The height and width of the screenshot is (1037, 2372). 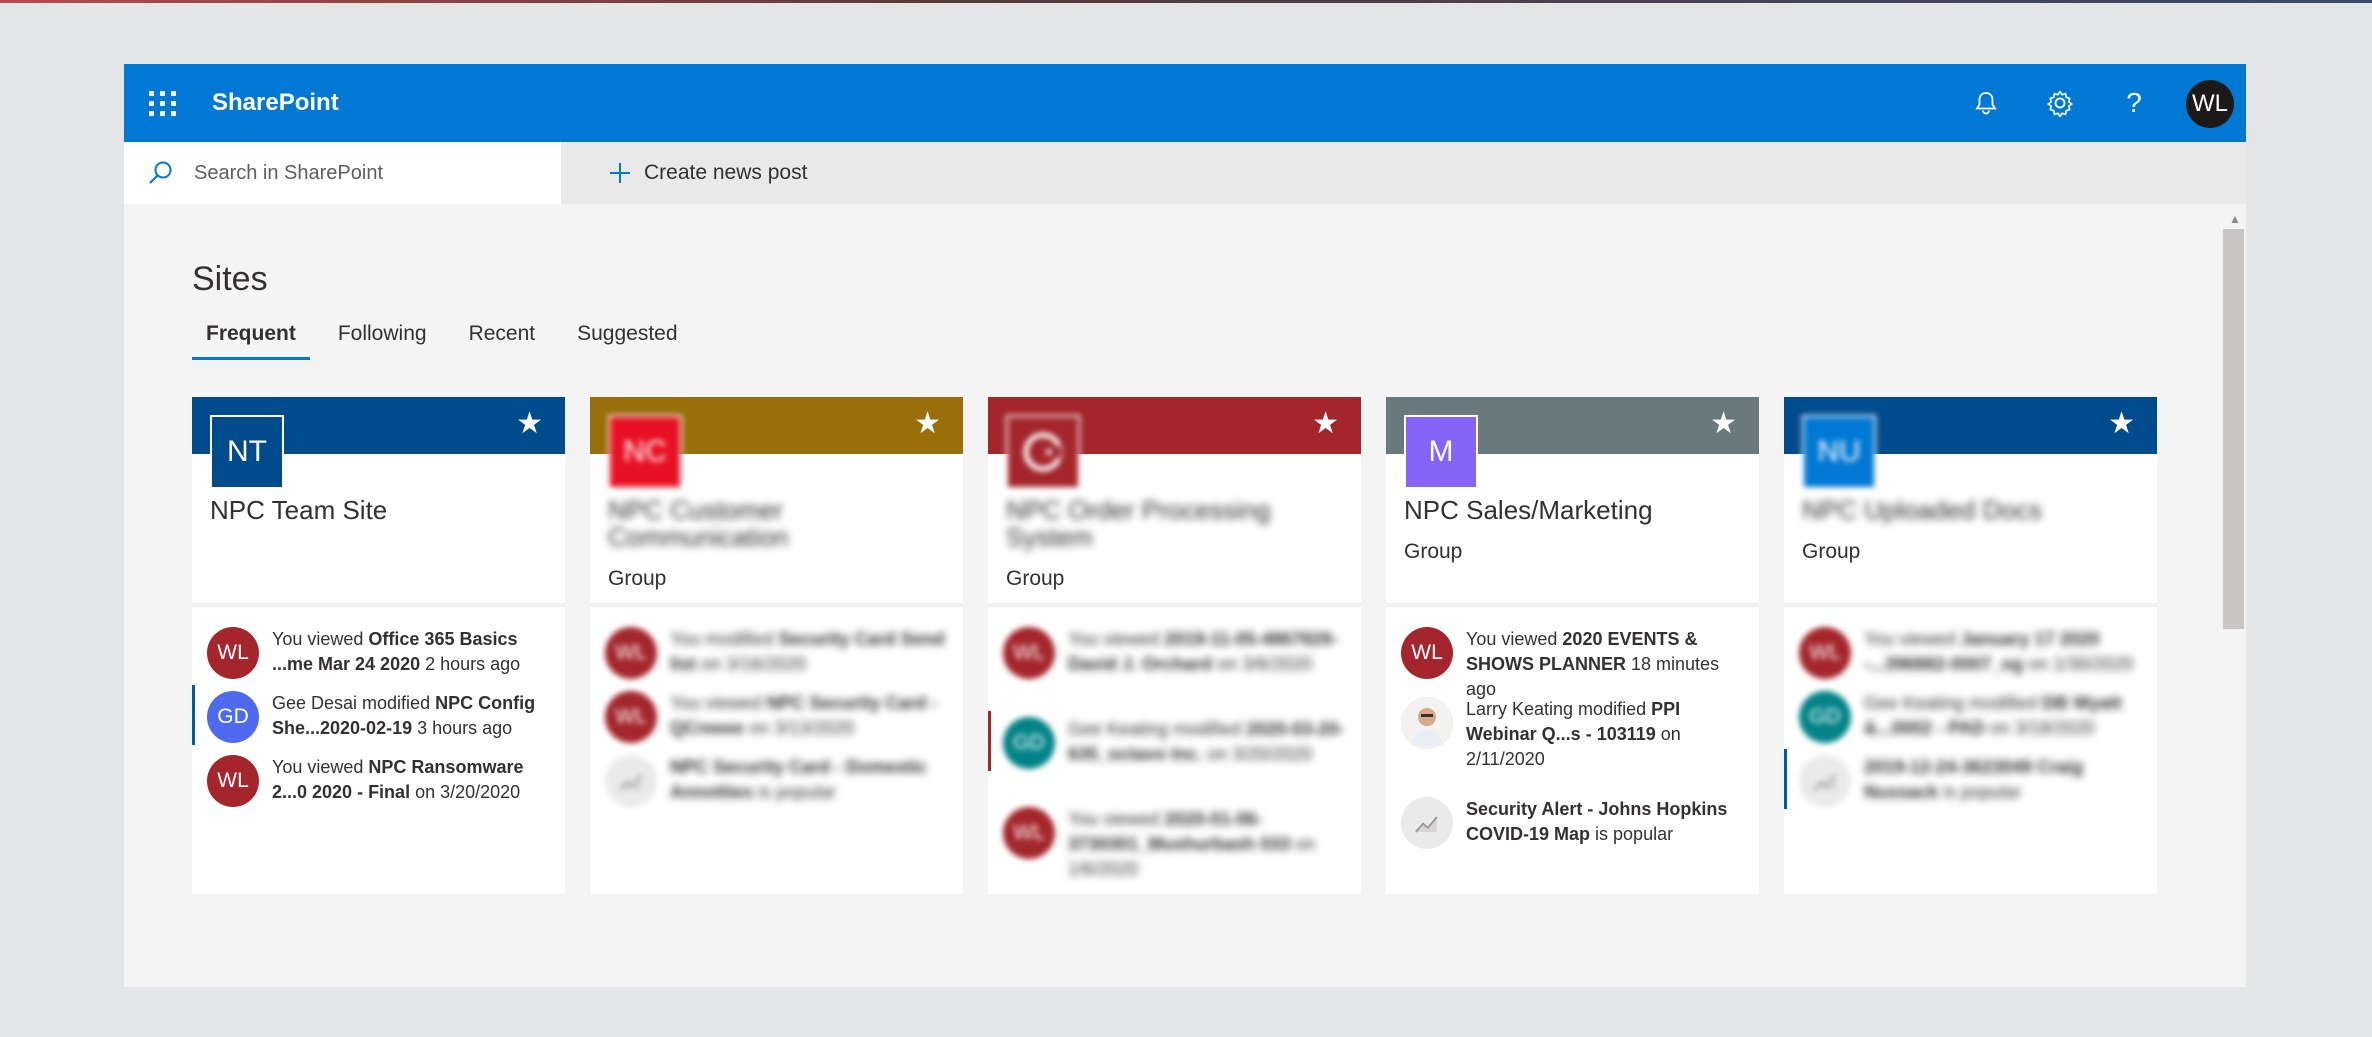 What do you see at coordinates (354, 703) in the screenshot?
I see `activity-action: Gee Desai modified` at bounding box center [354, 703].